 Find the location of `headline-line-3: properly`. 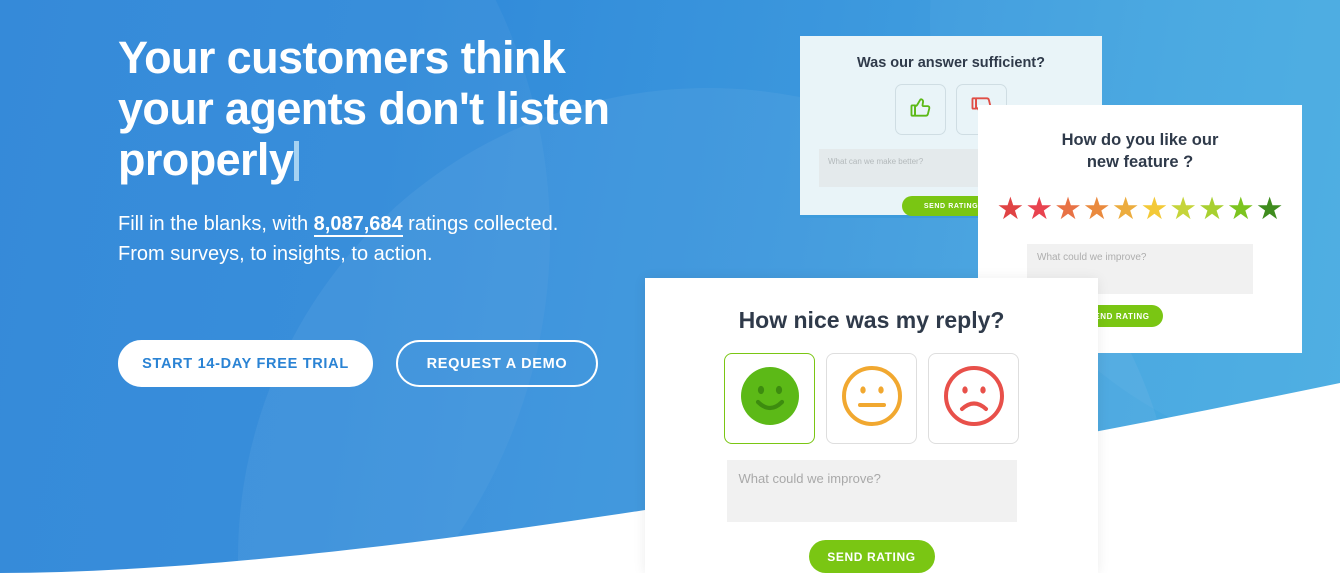

headline-line-3: properly is located at coordinates (206, 159).